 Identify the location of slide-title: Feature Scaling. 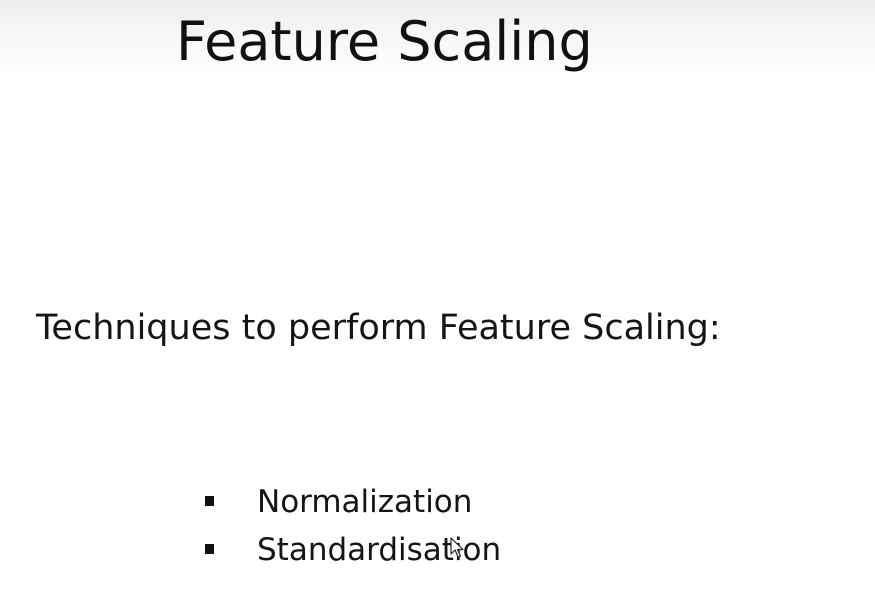
(384, 41).